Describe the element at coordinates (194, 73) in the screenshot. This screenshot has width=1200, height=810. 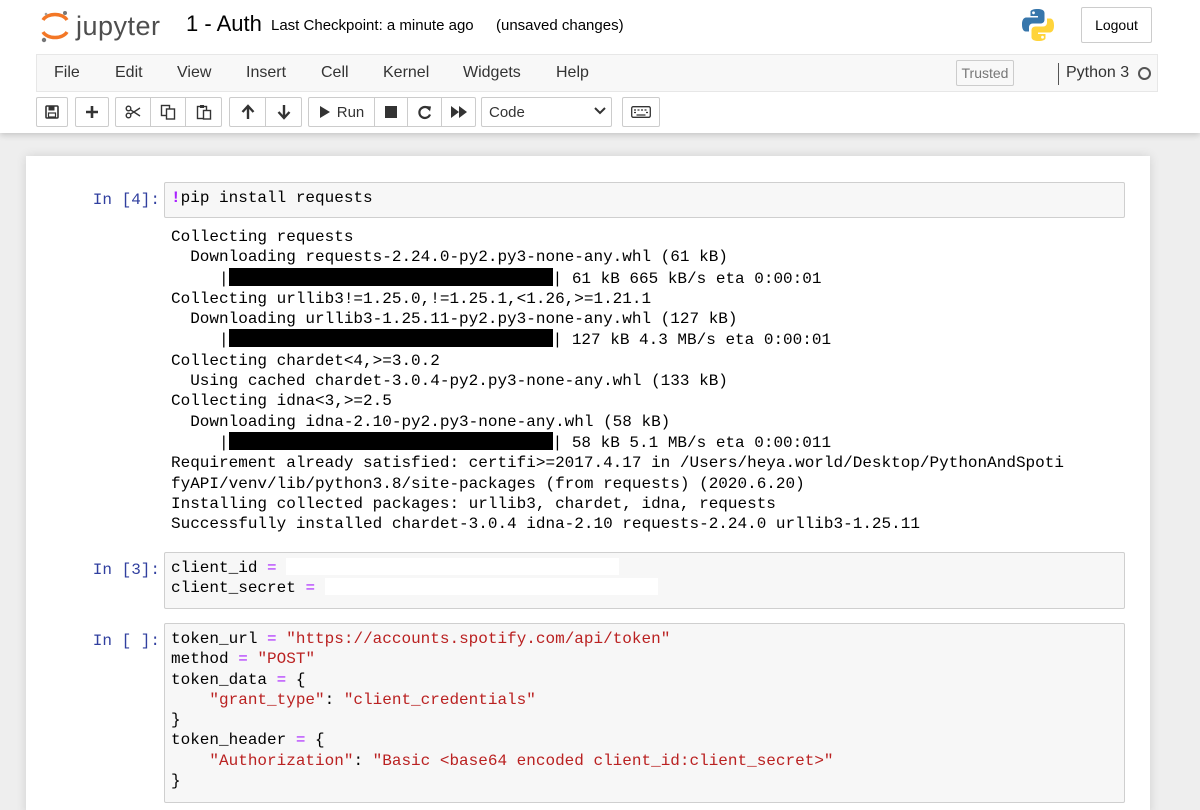
I see `menu-view: View` at that location.